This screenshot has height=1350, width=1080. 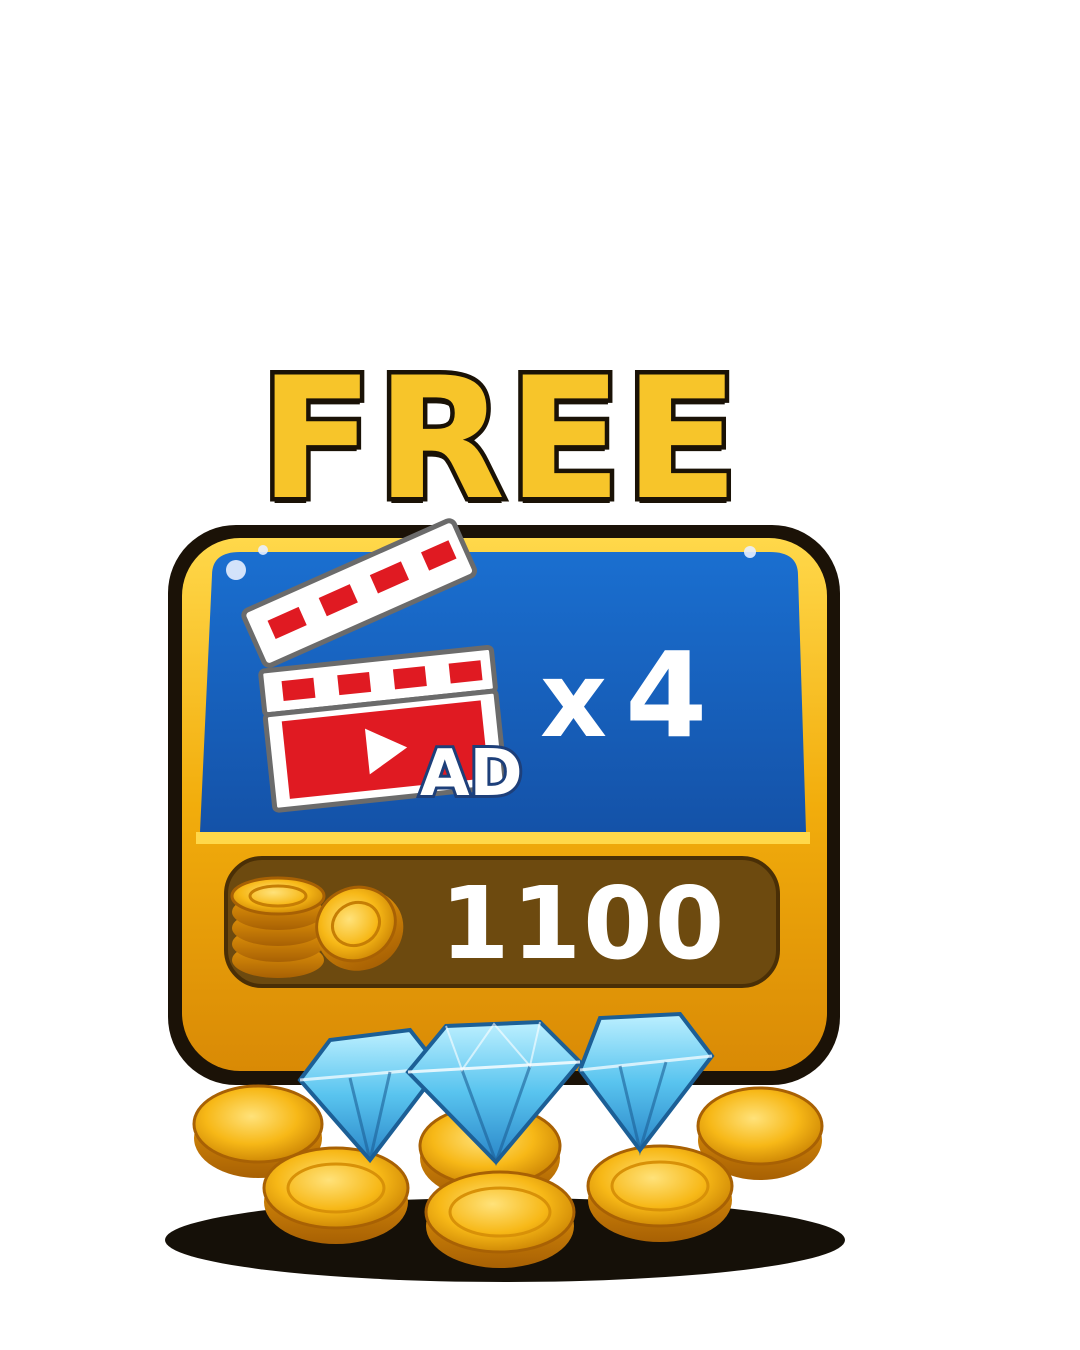 What do you see at coordinates (666, 695) in the screenshot?
I see `ad-count: 4` at bounding box center [666, 695].